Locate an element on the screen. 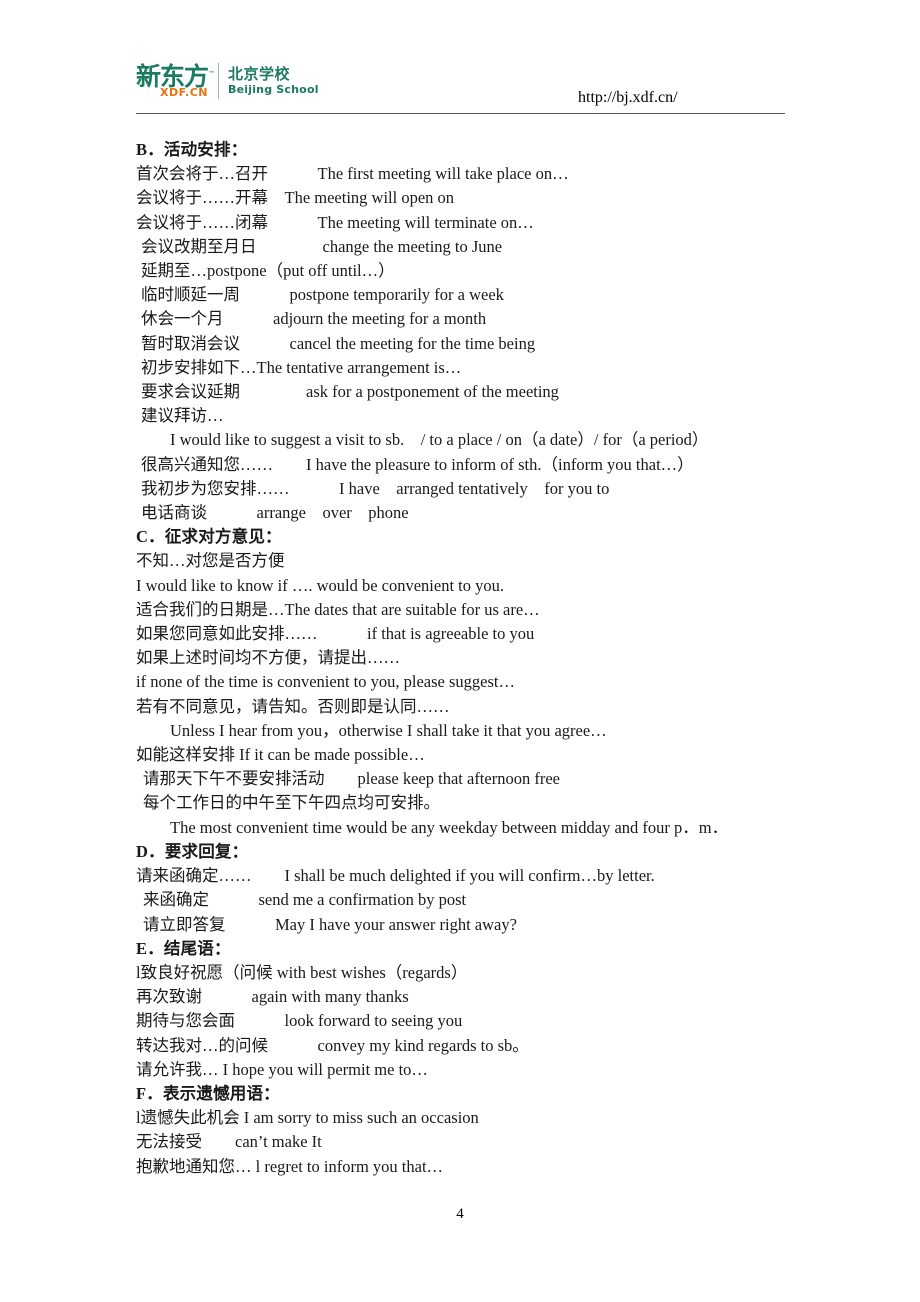  logo-school-block: 北京学校 Beijing School is located at coordinates (273, 81).